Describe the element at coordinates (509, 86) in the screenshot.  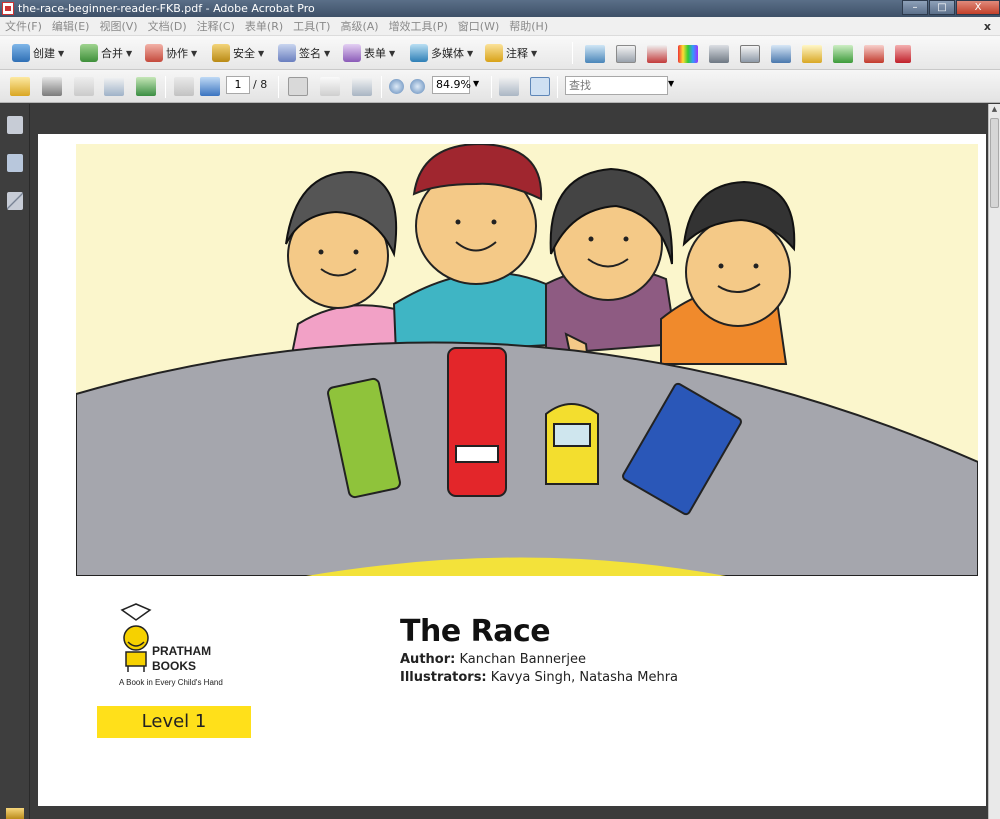
I see `scroll-mode-icon` at that location.